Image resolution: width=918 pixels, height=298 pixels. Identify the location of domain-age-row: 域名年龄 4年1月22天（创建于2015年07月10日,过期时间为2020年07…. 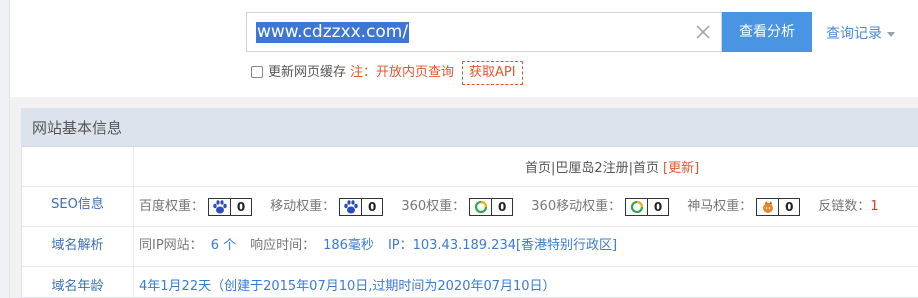
(470, 282).